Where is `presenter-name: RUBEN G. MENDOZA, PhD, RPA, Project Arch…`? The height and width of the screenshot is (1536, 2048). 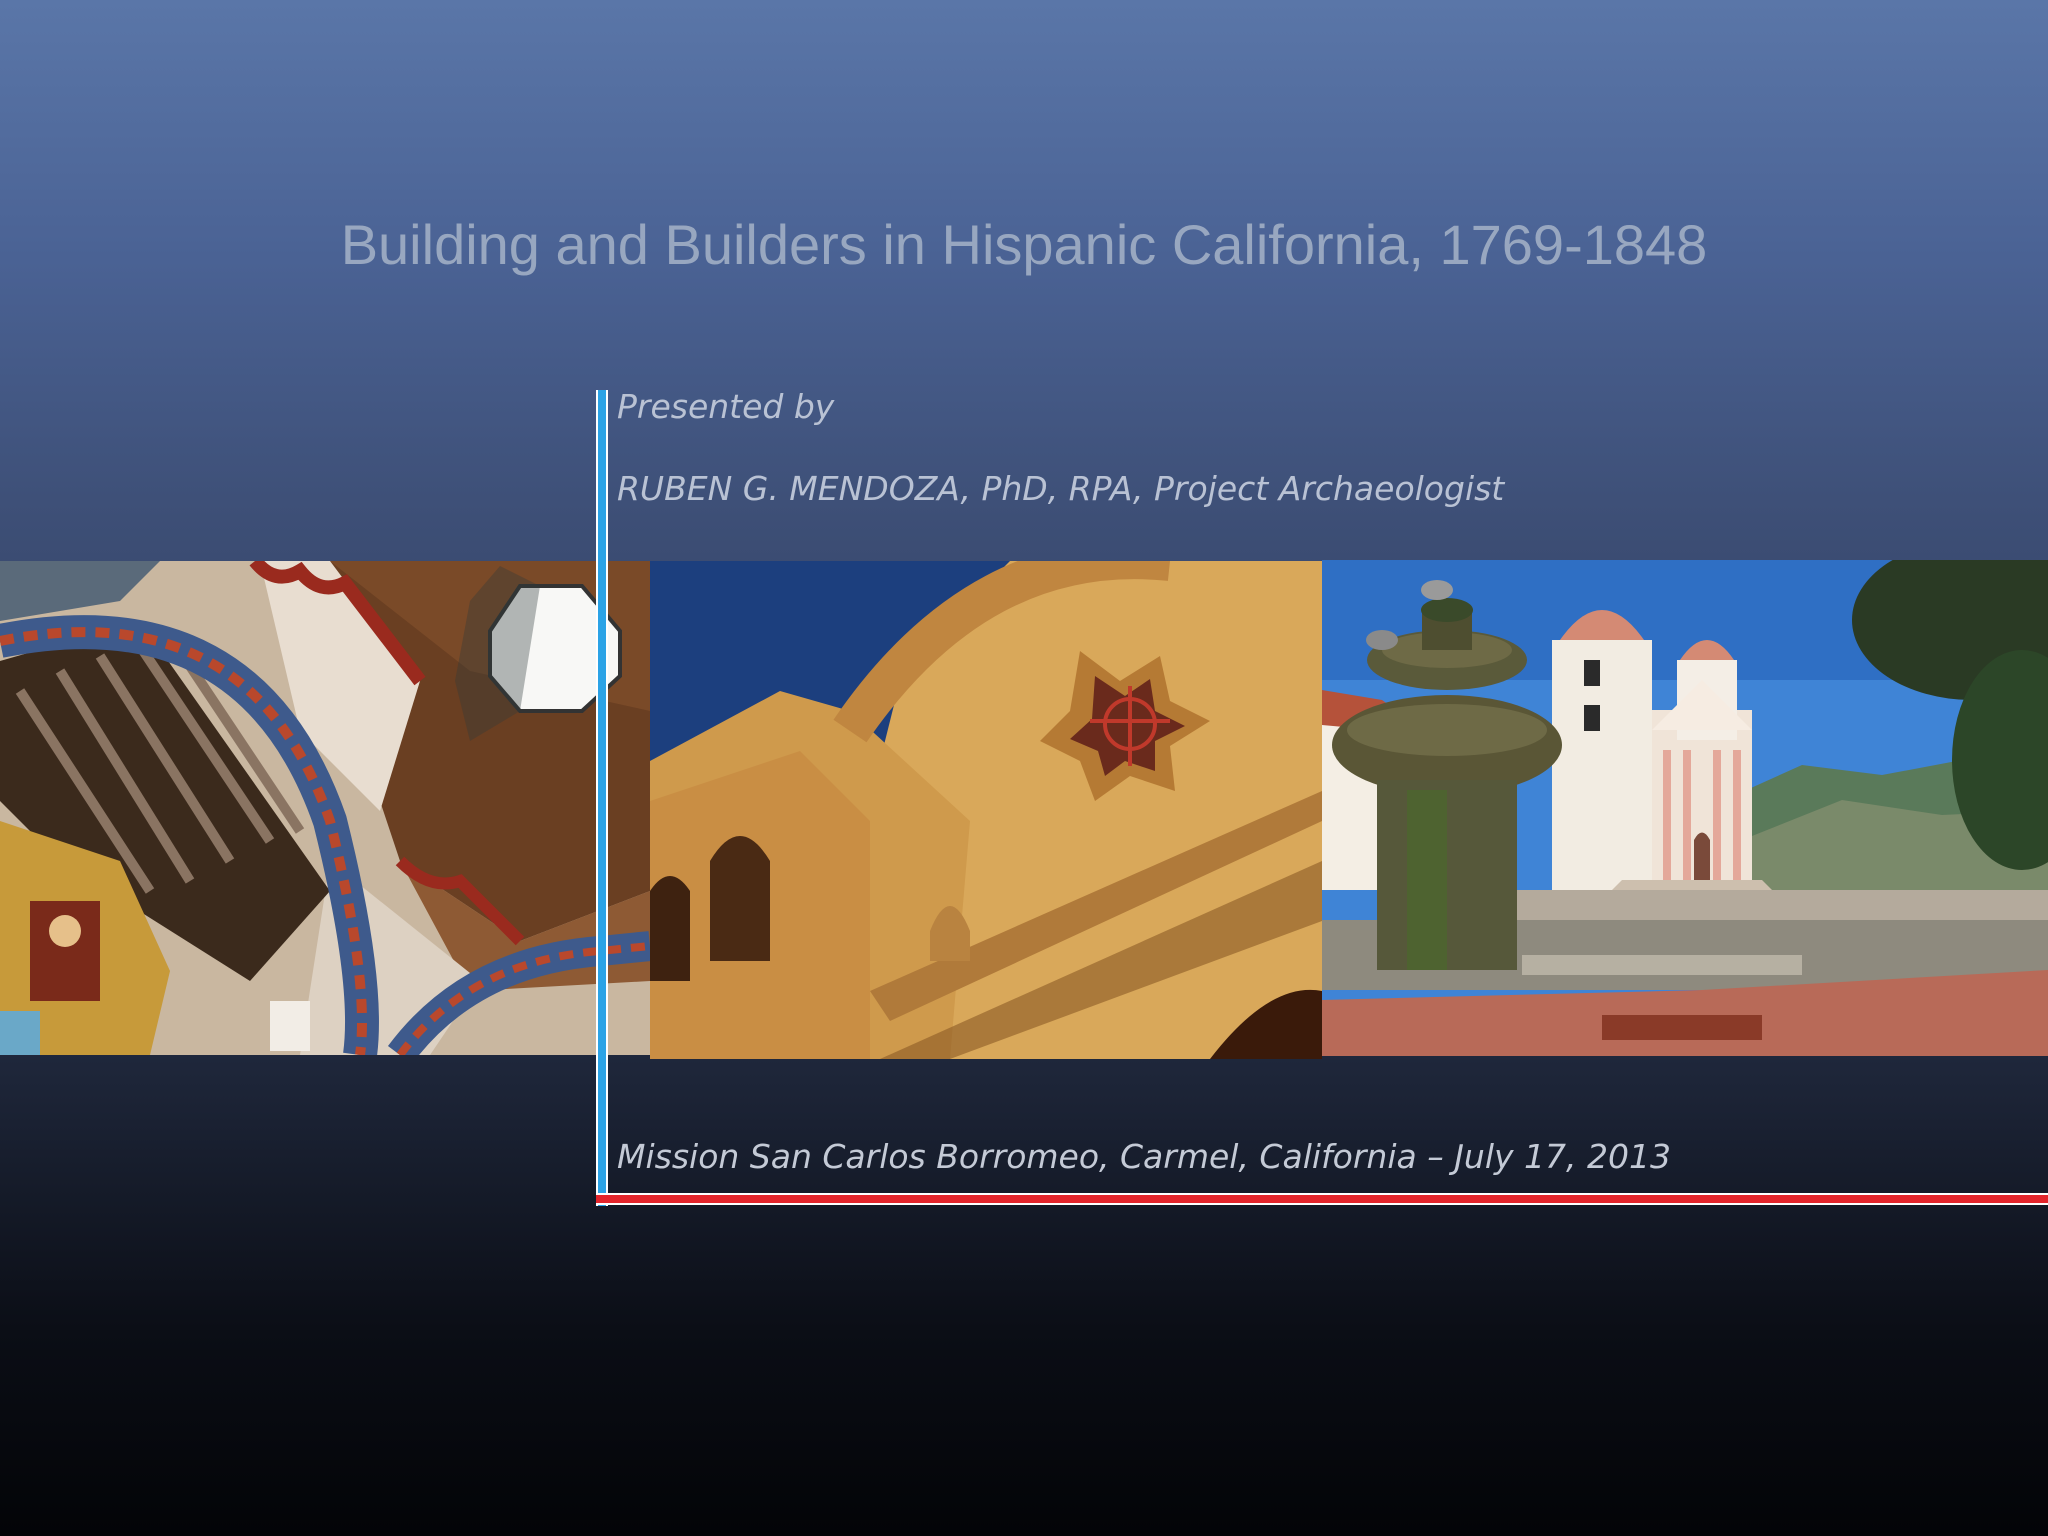
presenter-name: RUBEN G. MENDOZA, PhD, RPA, Project Arch… is located at coordinates (1061, 488).